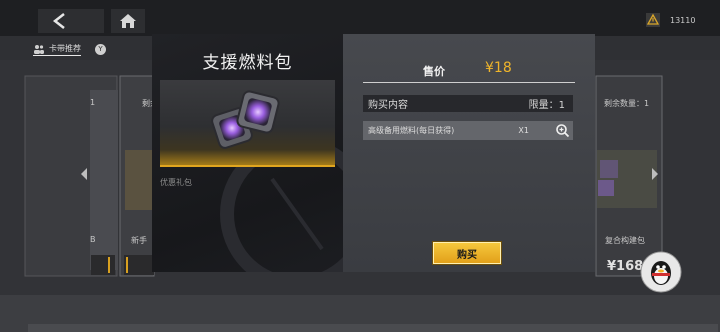 The image size is (720, 332). I want to click on right-card-price: ¥168, so click(625, 266).